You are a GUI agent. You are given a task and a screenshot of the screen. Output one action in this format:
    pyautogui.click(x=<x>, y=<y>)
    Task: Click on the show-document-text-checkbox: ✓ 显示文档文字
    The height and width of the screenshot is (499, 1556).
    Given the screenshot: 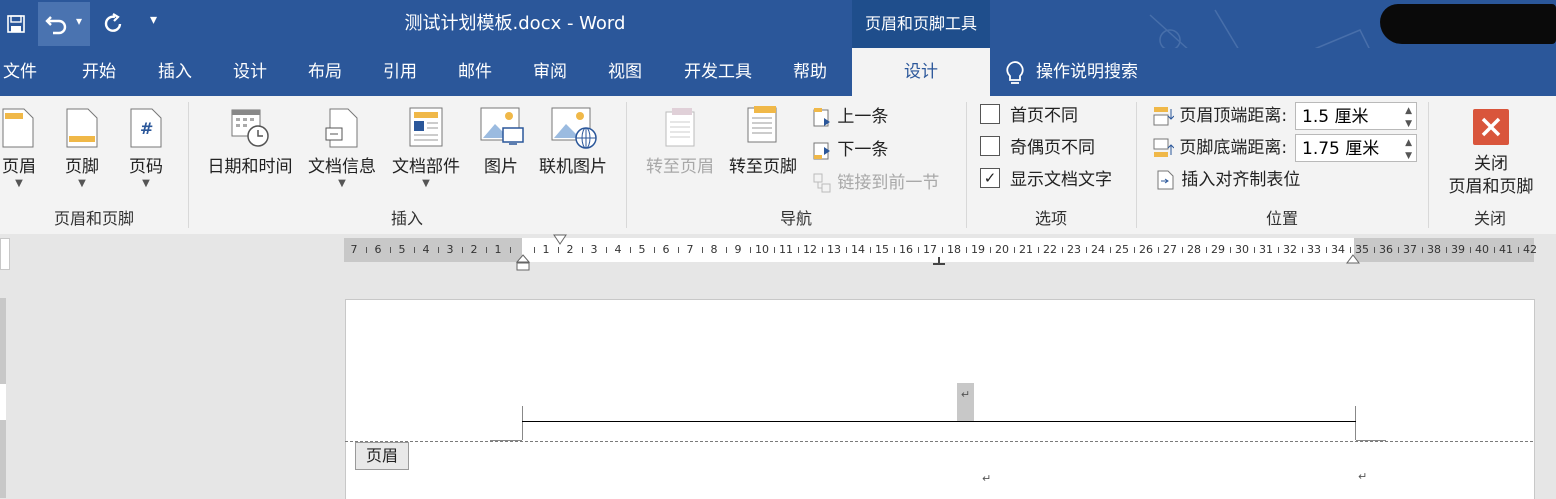 What is the action you would take?
    pyautogui.click(x=1046, y=180)
    